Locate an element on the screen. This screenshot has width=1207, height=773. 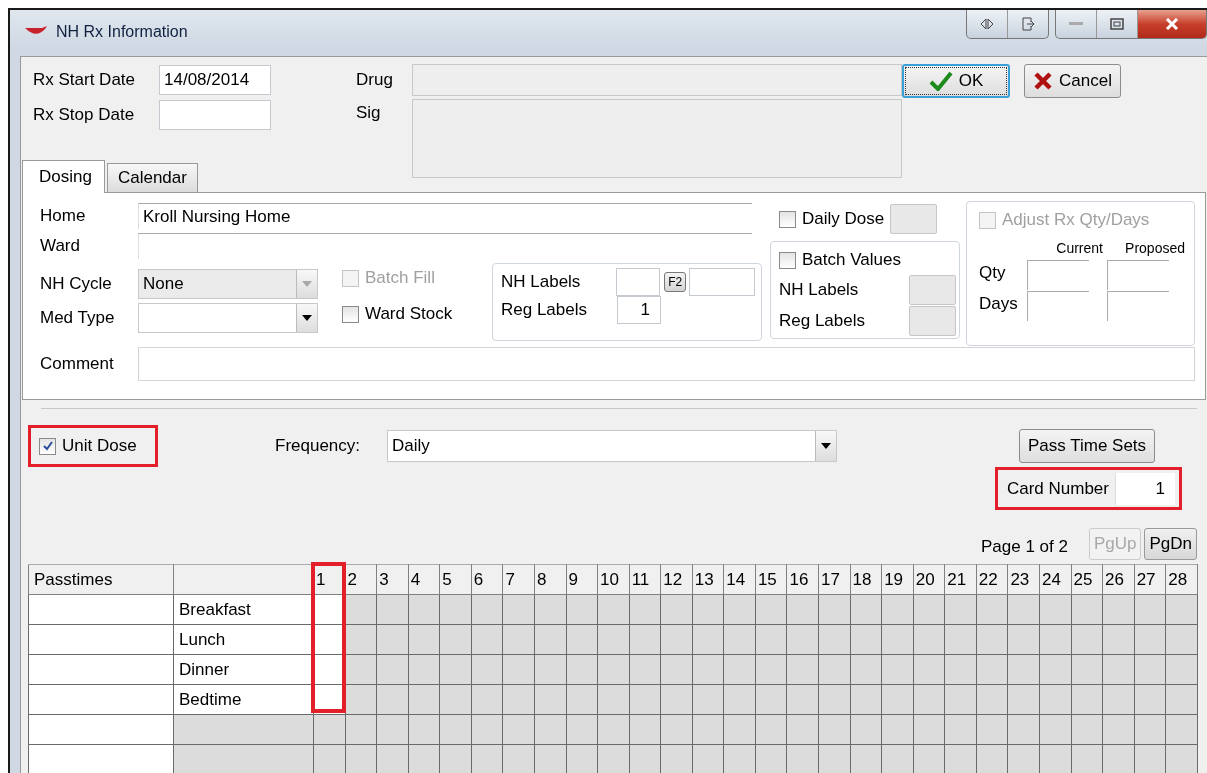
day-heading: 19 is located at coordinates (897, 579).